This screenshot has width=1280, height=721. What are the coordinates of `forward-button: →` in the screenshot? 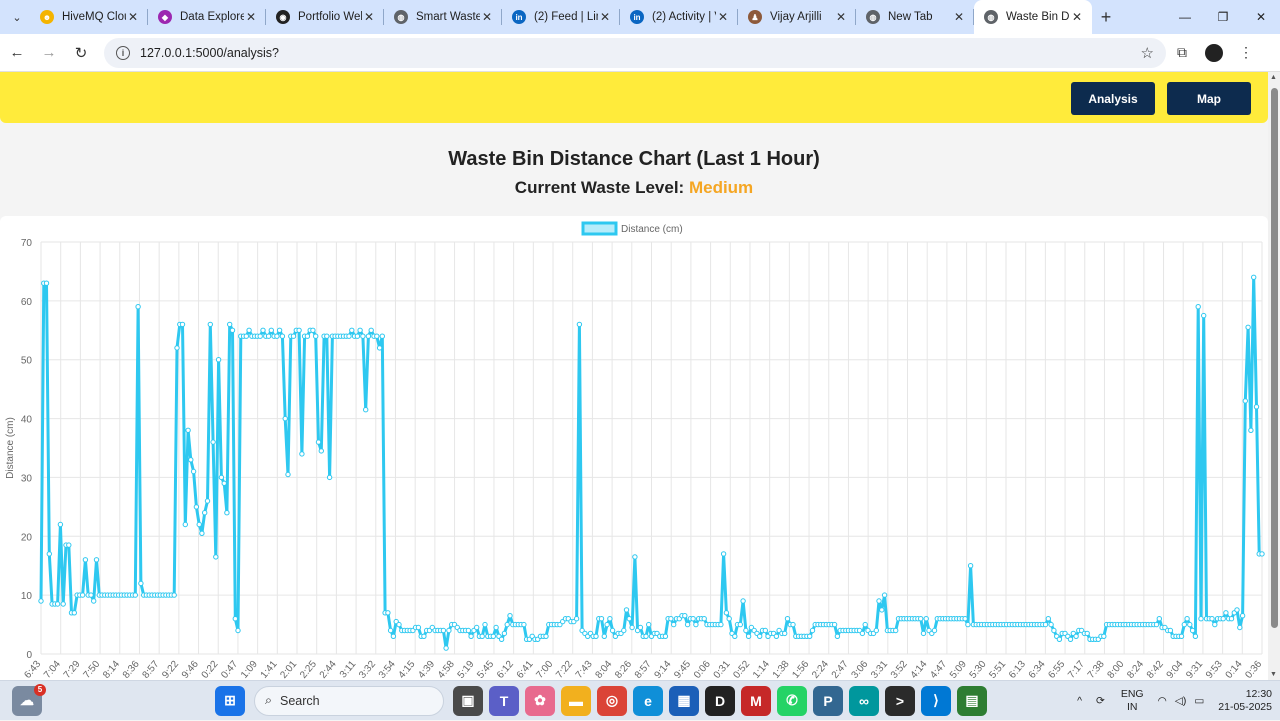 It's located at (49, 53).